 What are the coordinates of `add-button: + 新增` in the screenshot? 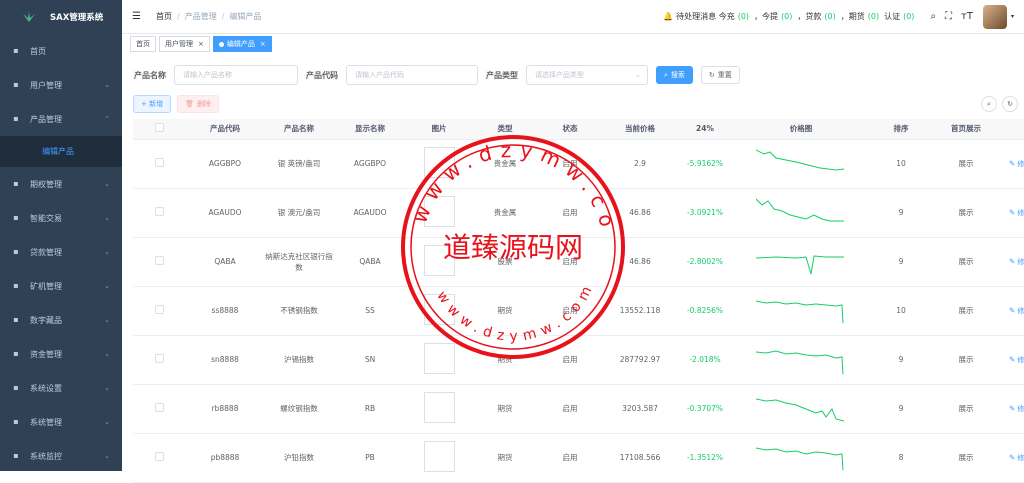 It's located at (152, 104).